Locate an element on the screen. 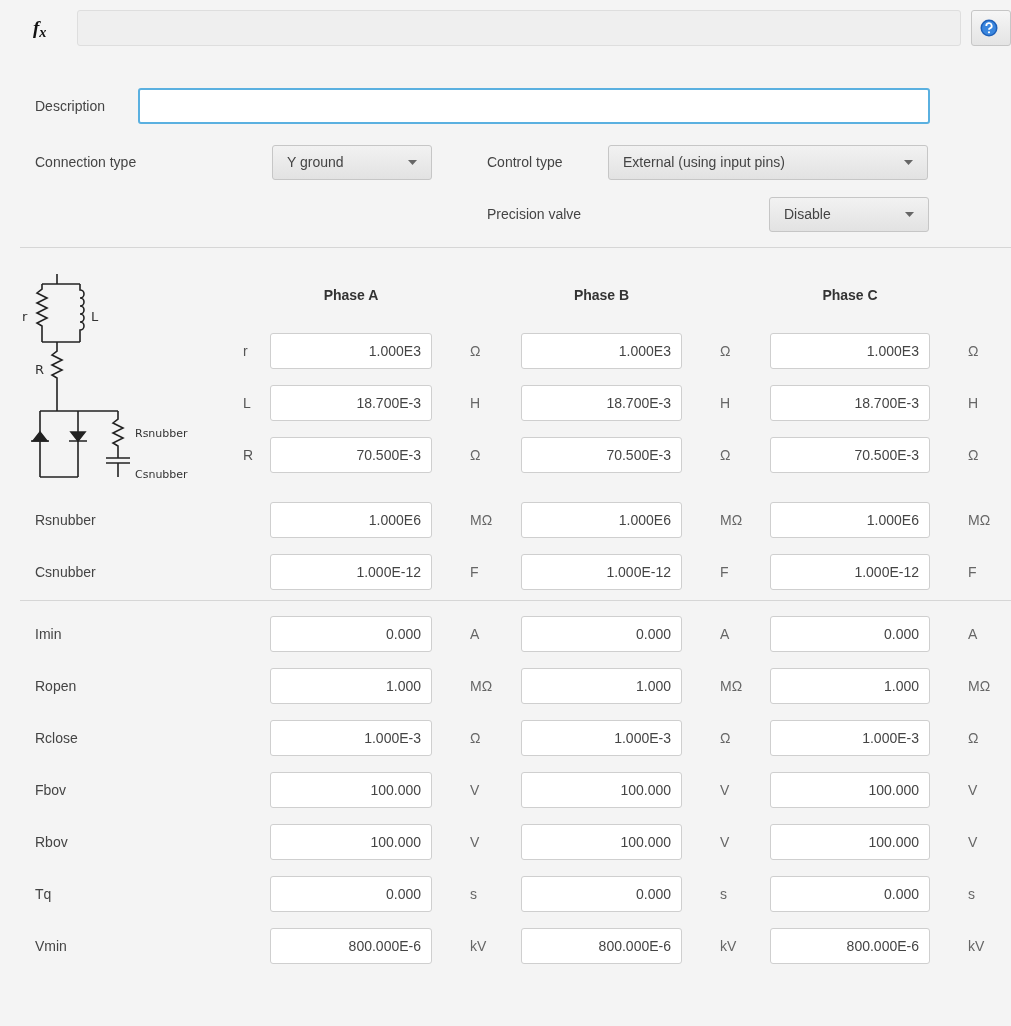 This screenshot has width=1011, height=1026. parameter-label: Rclose is located at coordinates (56, 737).